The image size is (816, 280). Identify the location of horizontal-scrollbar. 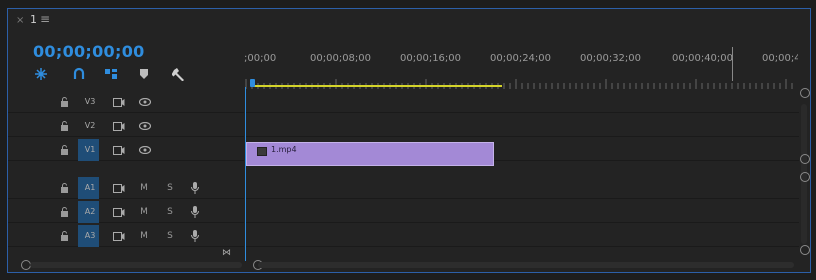
(526, 265).